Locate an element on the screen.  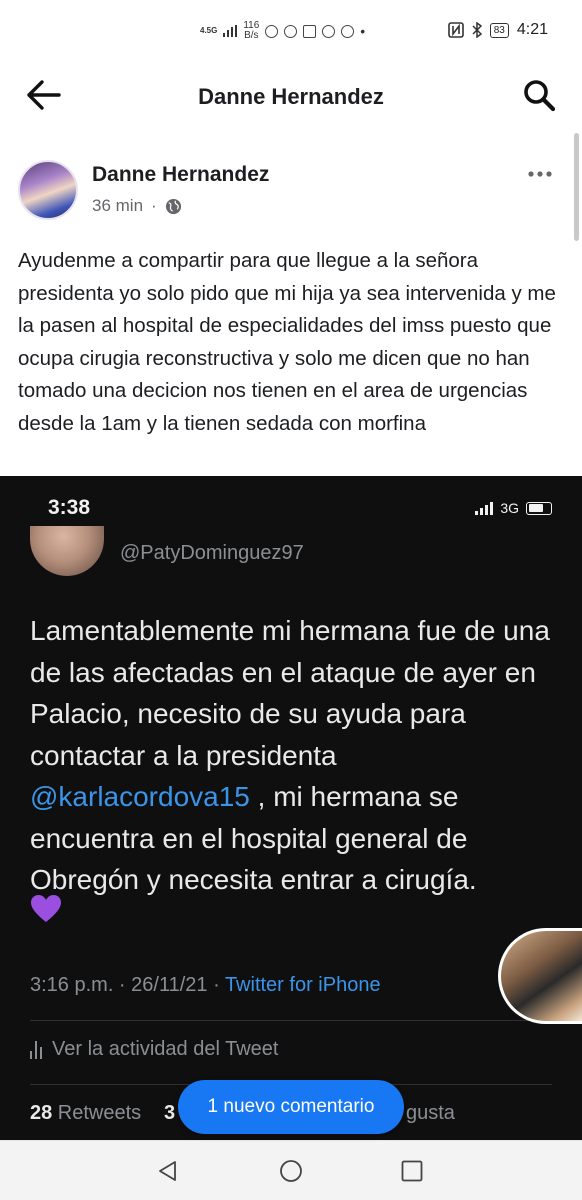
net-speed-unit: B/s is located at coordinates (251, 35).